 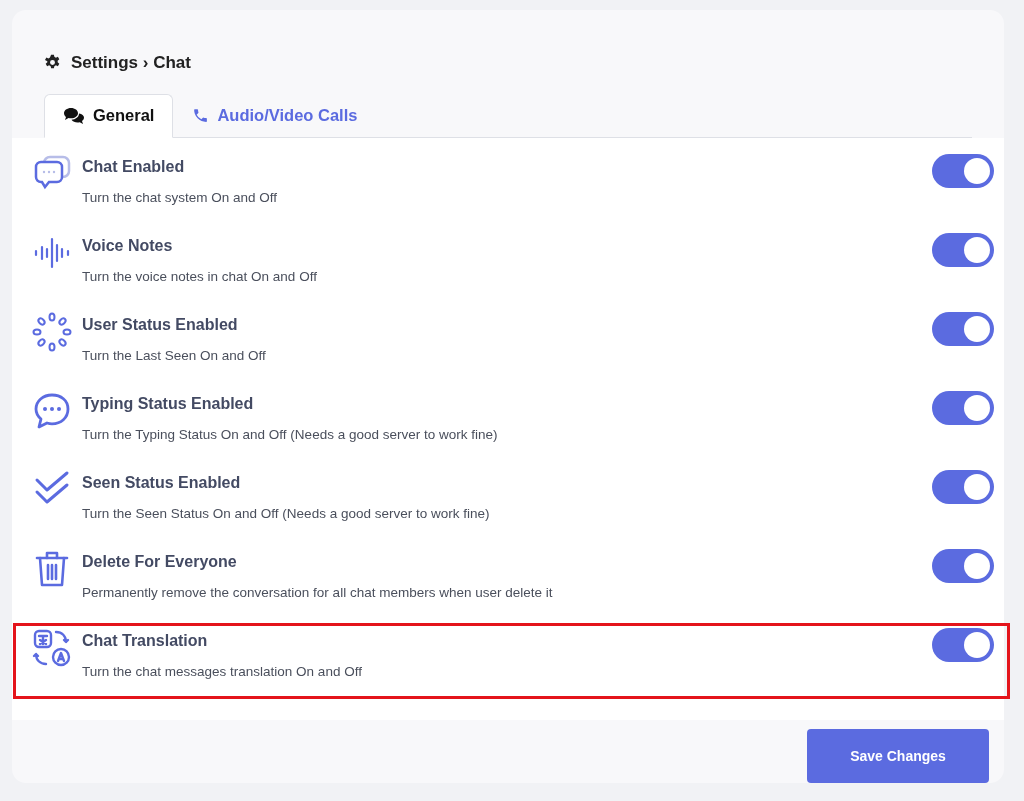 What do you see at coordinates (275, 115) in the screenshot?
I see `tab: Audio/Video Calls` at bounding box center [275, 115].